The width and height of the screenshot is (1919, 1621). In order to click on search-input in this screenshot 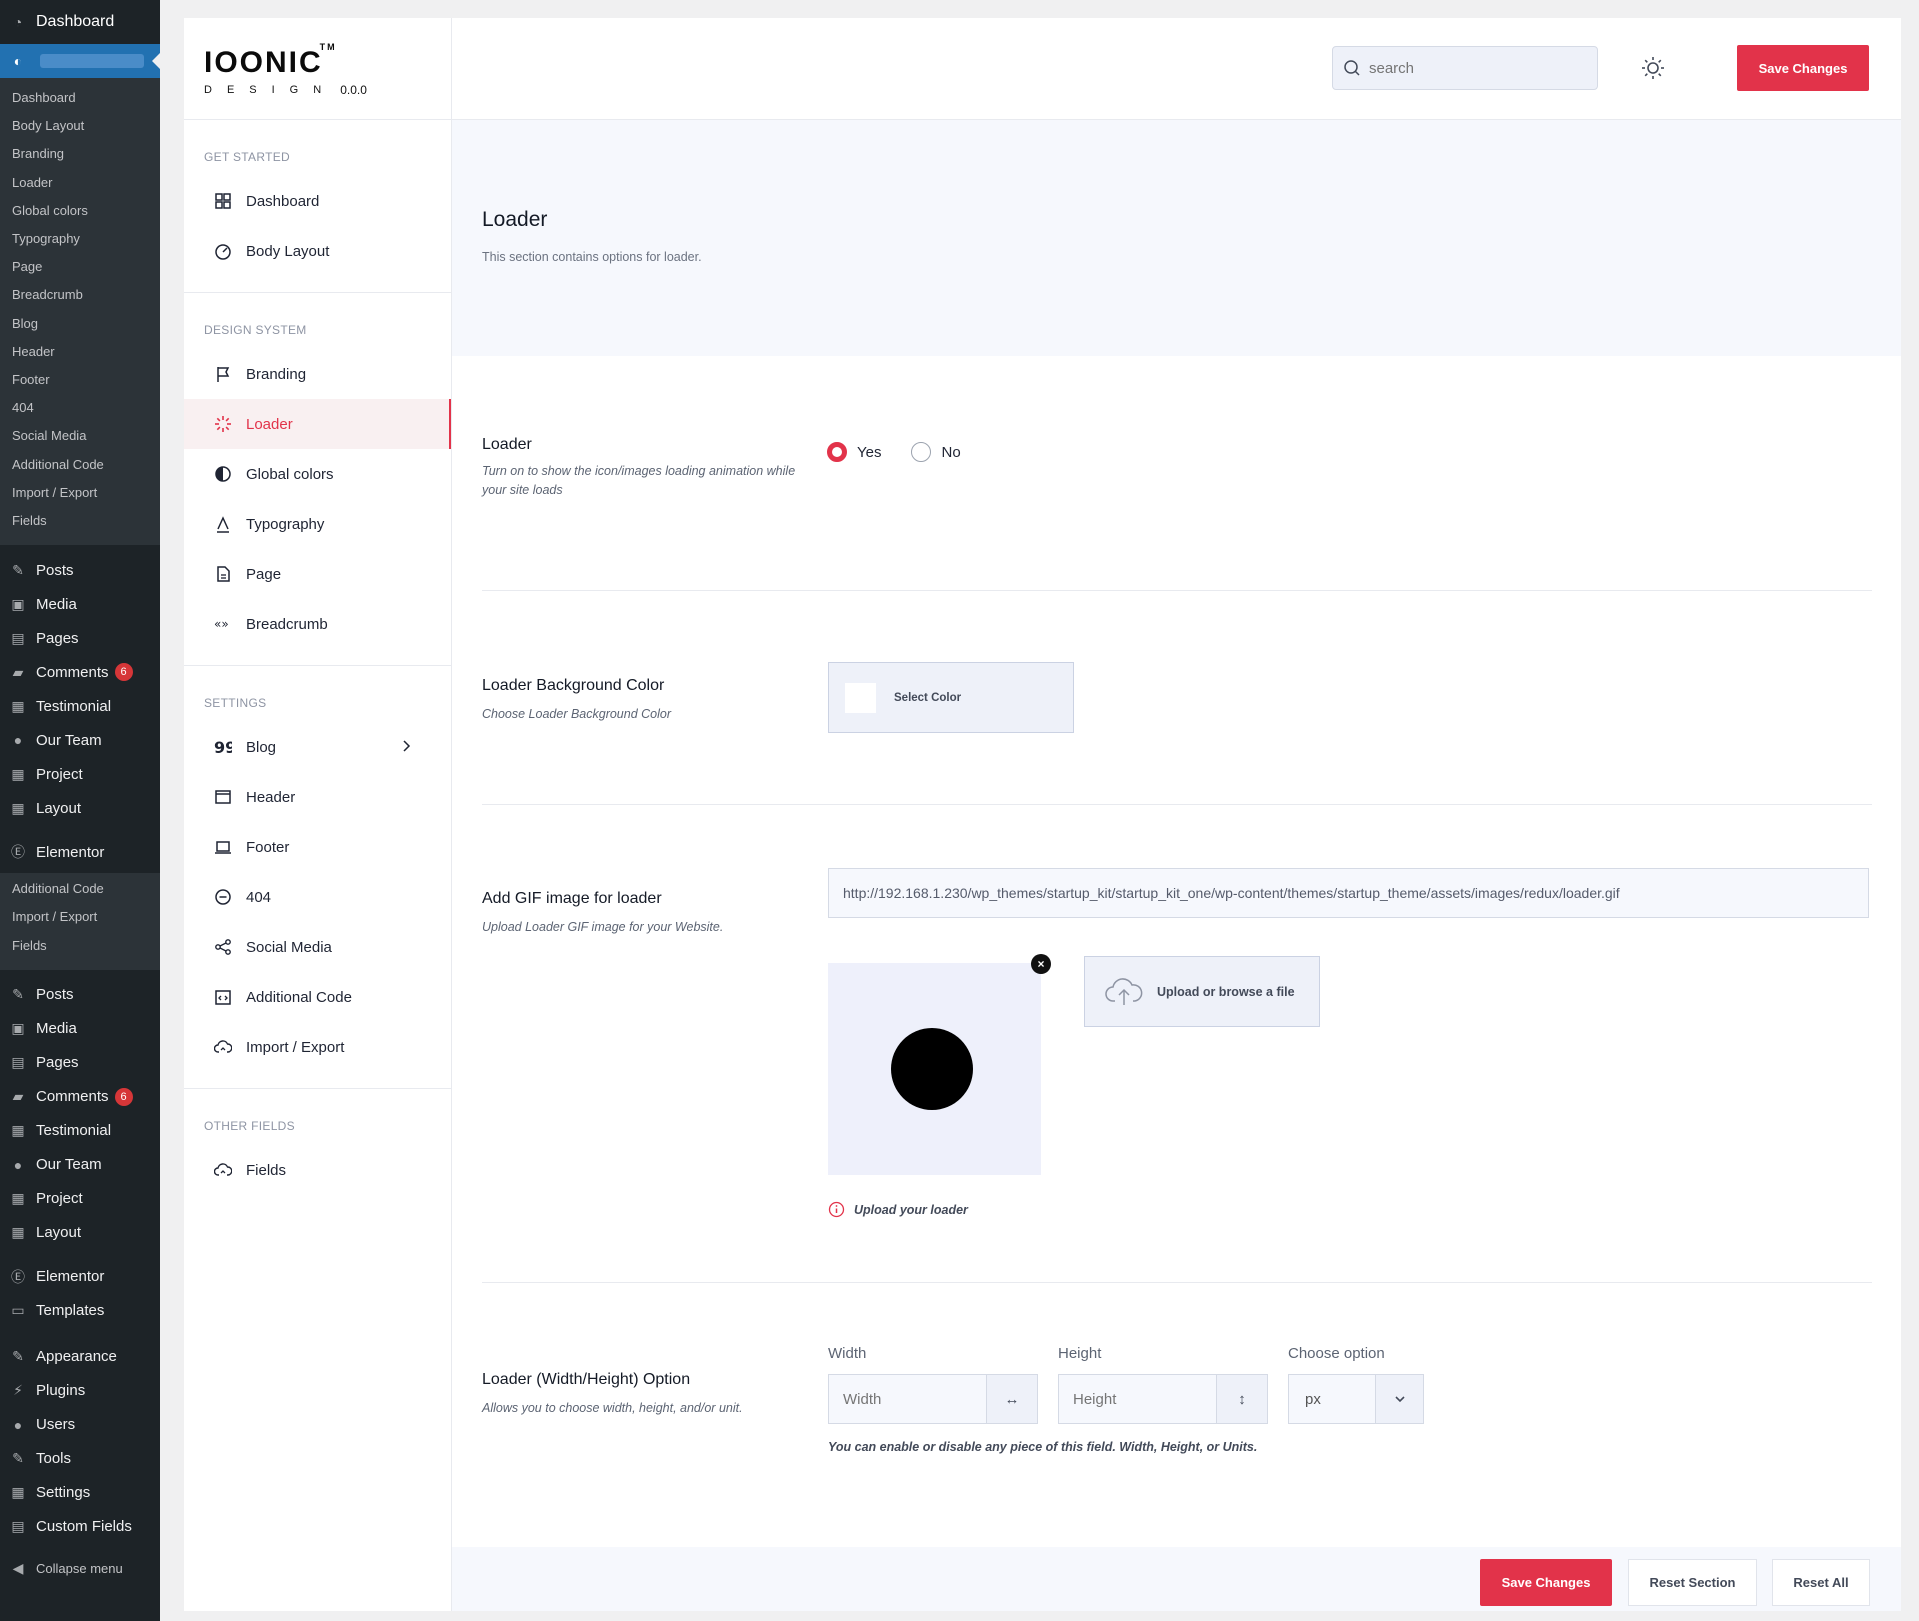, I will do `click(1469, 68)`.